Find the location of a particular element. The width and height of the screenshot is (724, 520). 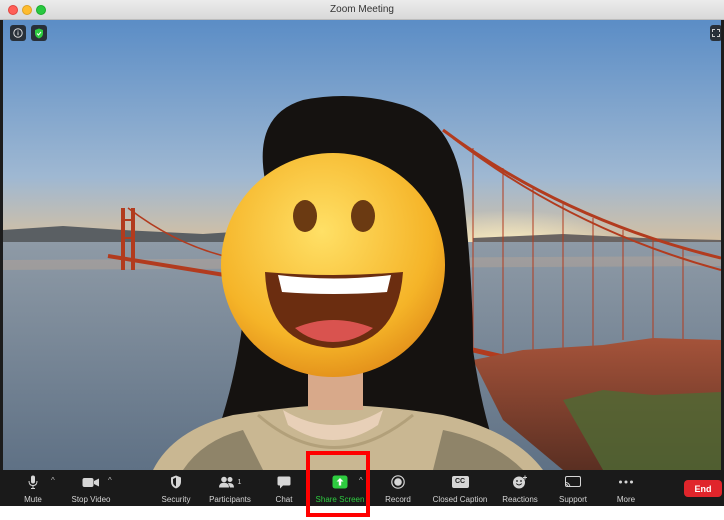

reactions-label: Reactions is located at coordinates (520, 499).